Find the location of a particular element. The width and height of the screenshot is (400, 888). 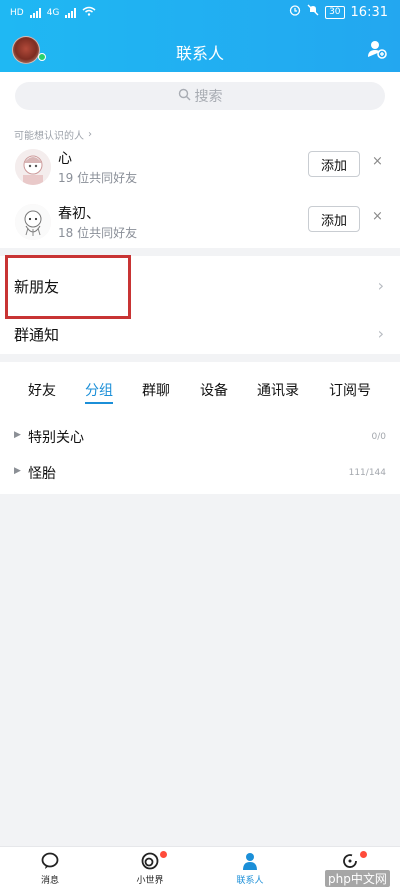

suggestion-name: 春初、 is located at coordinates (79, 214).